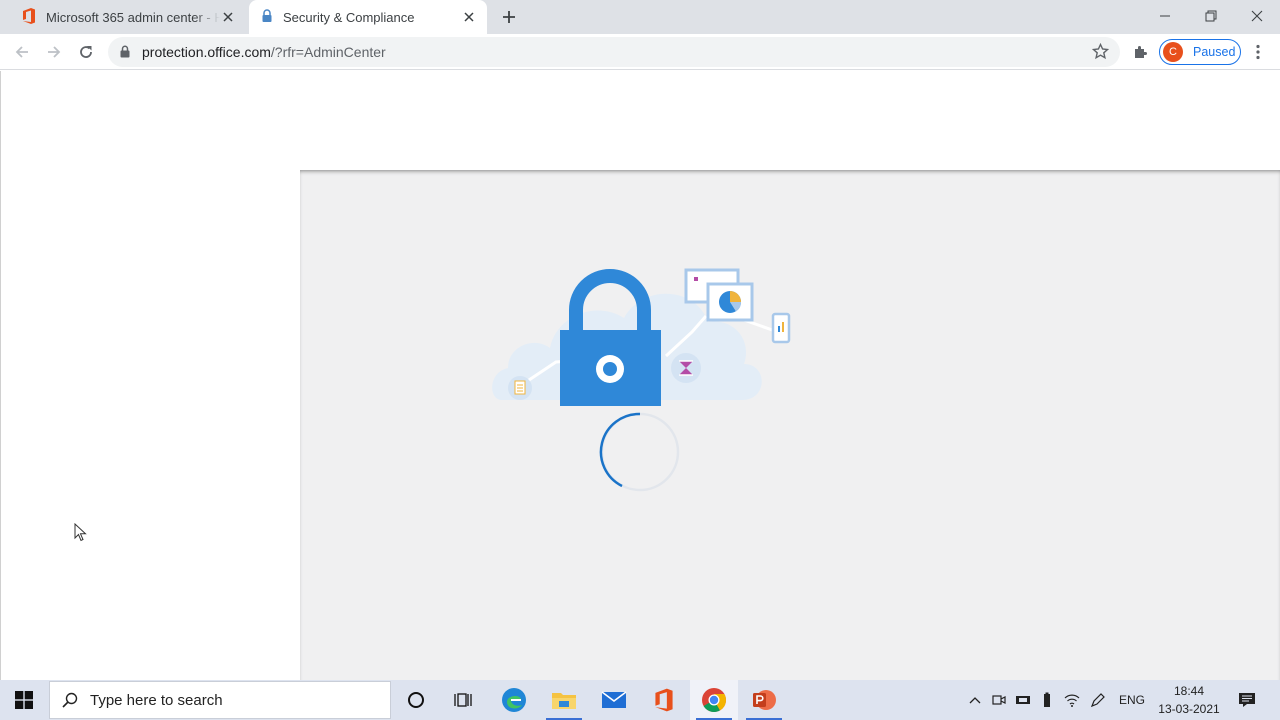 The image size is (1280, 720). What do you see at coordinates (781, 328) in the screenshot?
I see `mobile-device-icon` at bounding box center [781, 328].